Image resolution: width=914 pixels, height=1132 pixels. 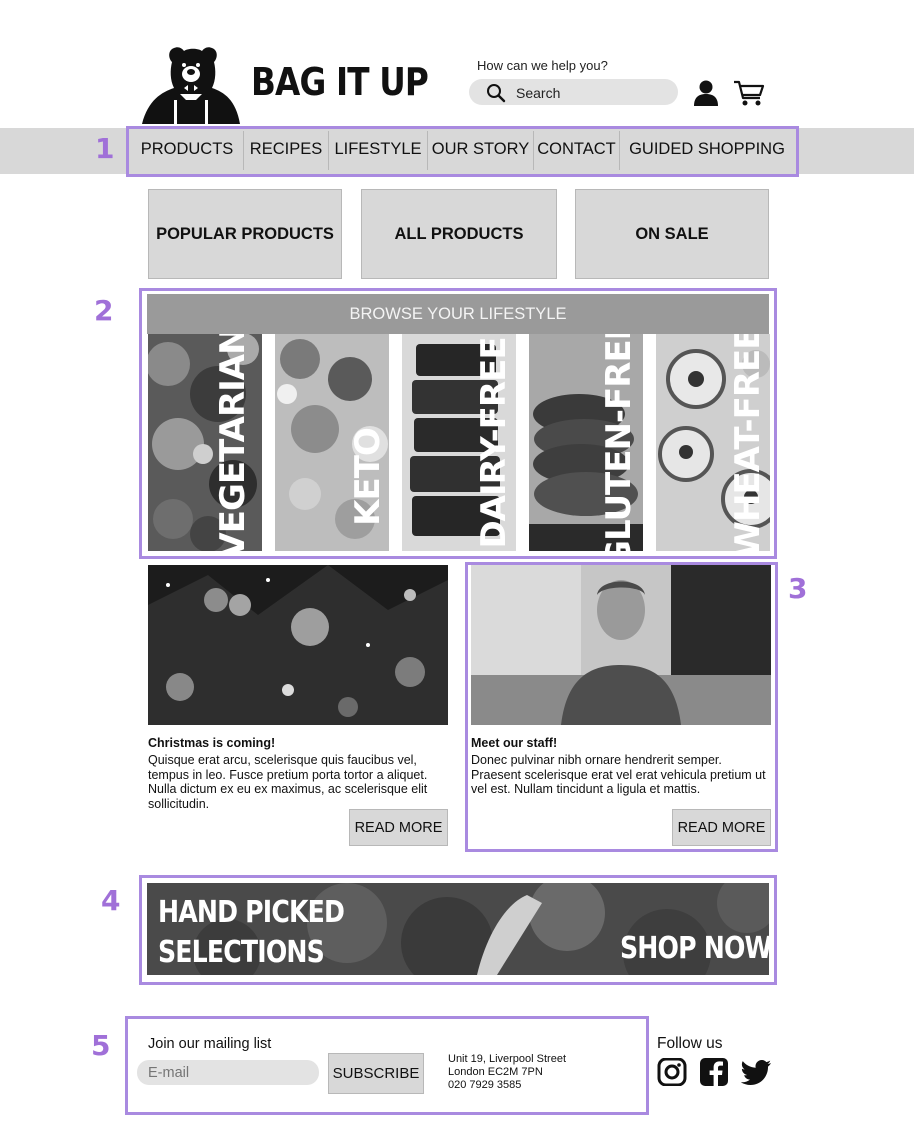 What do you see at coordinates (696, 948) in the screenshot?
I see `shop-now-link: SHOP NOW` at bounding box center [696, 948].